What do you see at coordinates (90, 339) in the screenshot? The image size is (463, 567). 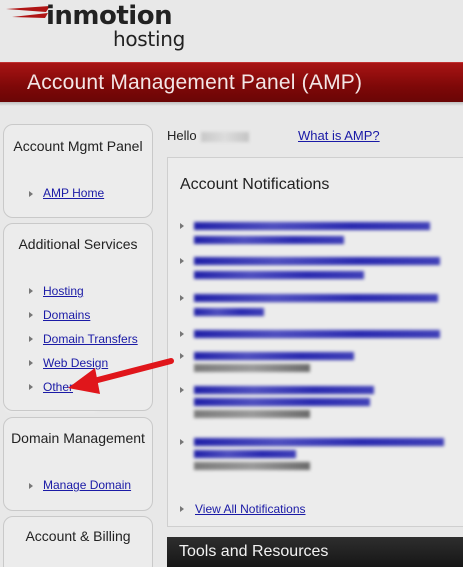 I see `sidebar-item-domain-transfers: Domain Transfers` at bounding box center [90, 339].